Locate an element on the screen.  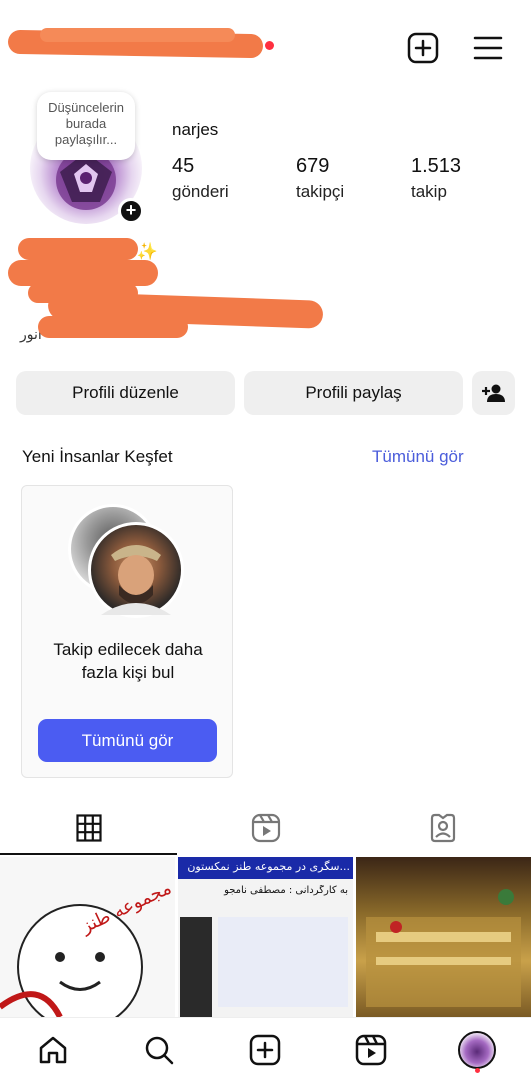
discover-people-button is located at coordinates (493, 393).